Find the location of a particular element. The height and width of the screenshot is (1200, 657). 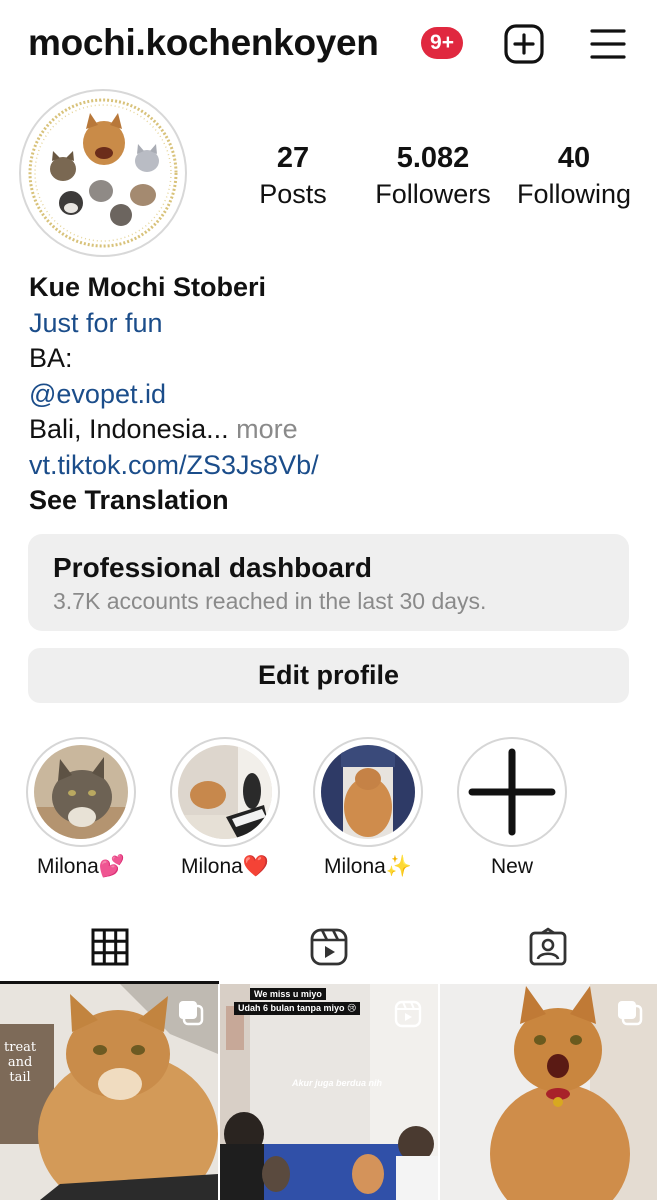

reels-icon is located at coordinates (328, 947).